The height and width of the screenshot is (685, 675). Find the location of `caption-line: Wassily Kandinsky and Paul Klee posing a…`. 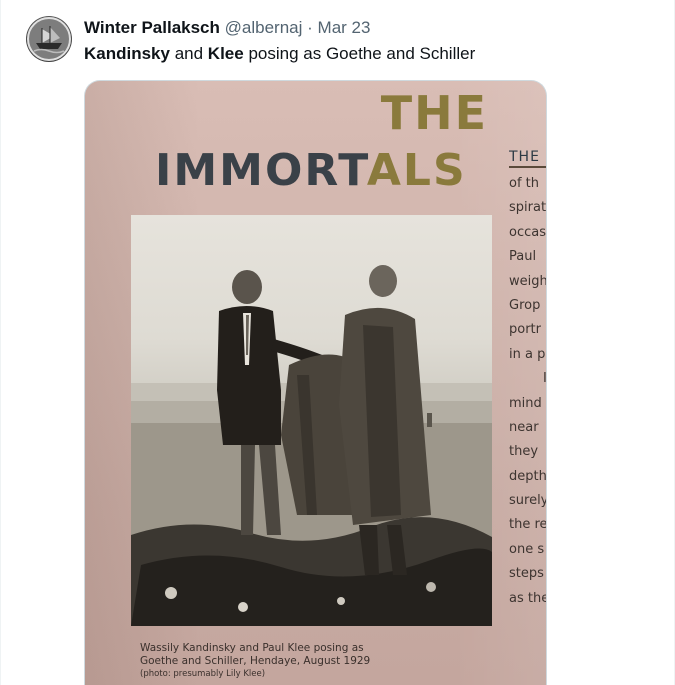

caption-line: Wassily Kandinsky and Paul Klee posing a… is located at coordinates (252, 648).